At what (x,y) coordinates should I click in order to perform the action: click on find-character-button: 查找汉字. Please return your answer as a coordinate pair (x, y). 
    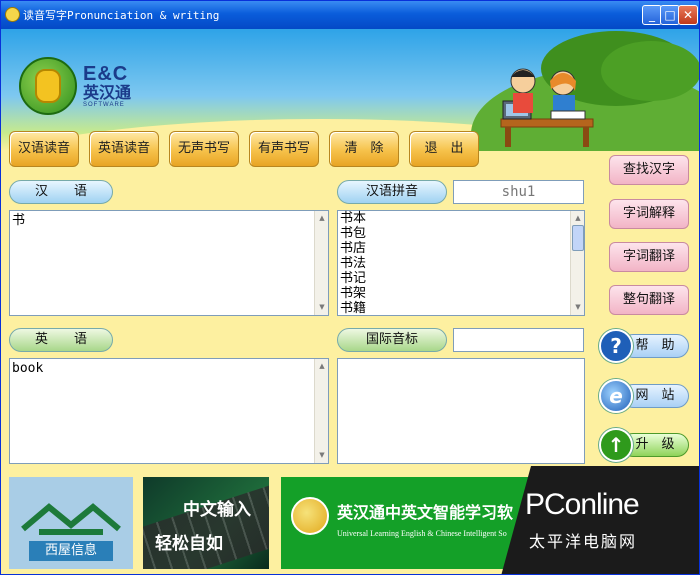
    Looking at the image, I should click on (649, 170).